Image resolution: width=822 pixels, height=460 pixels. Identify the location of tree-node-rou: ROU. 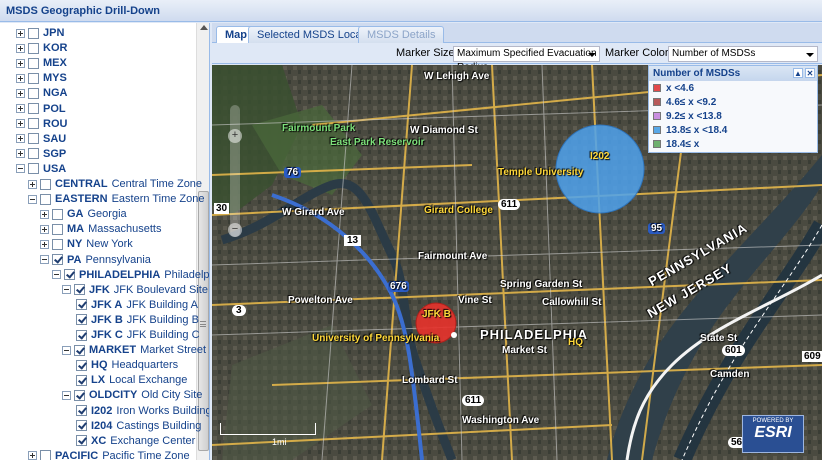
(43, 124).